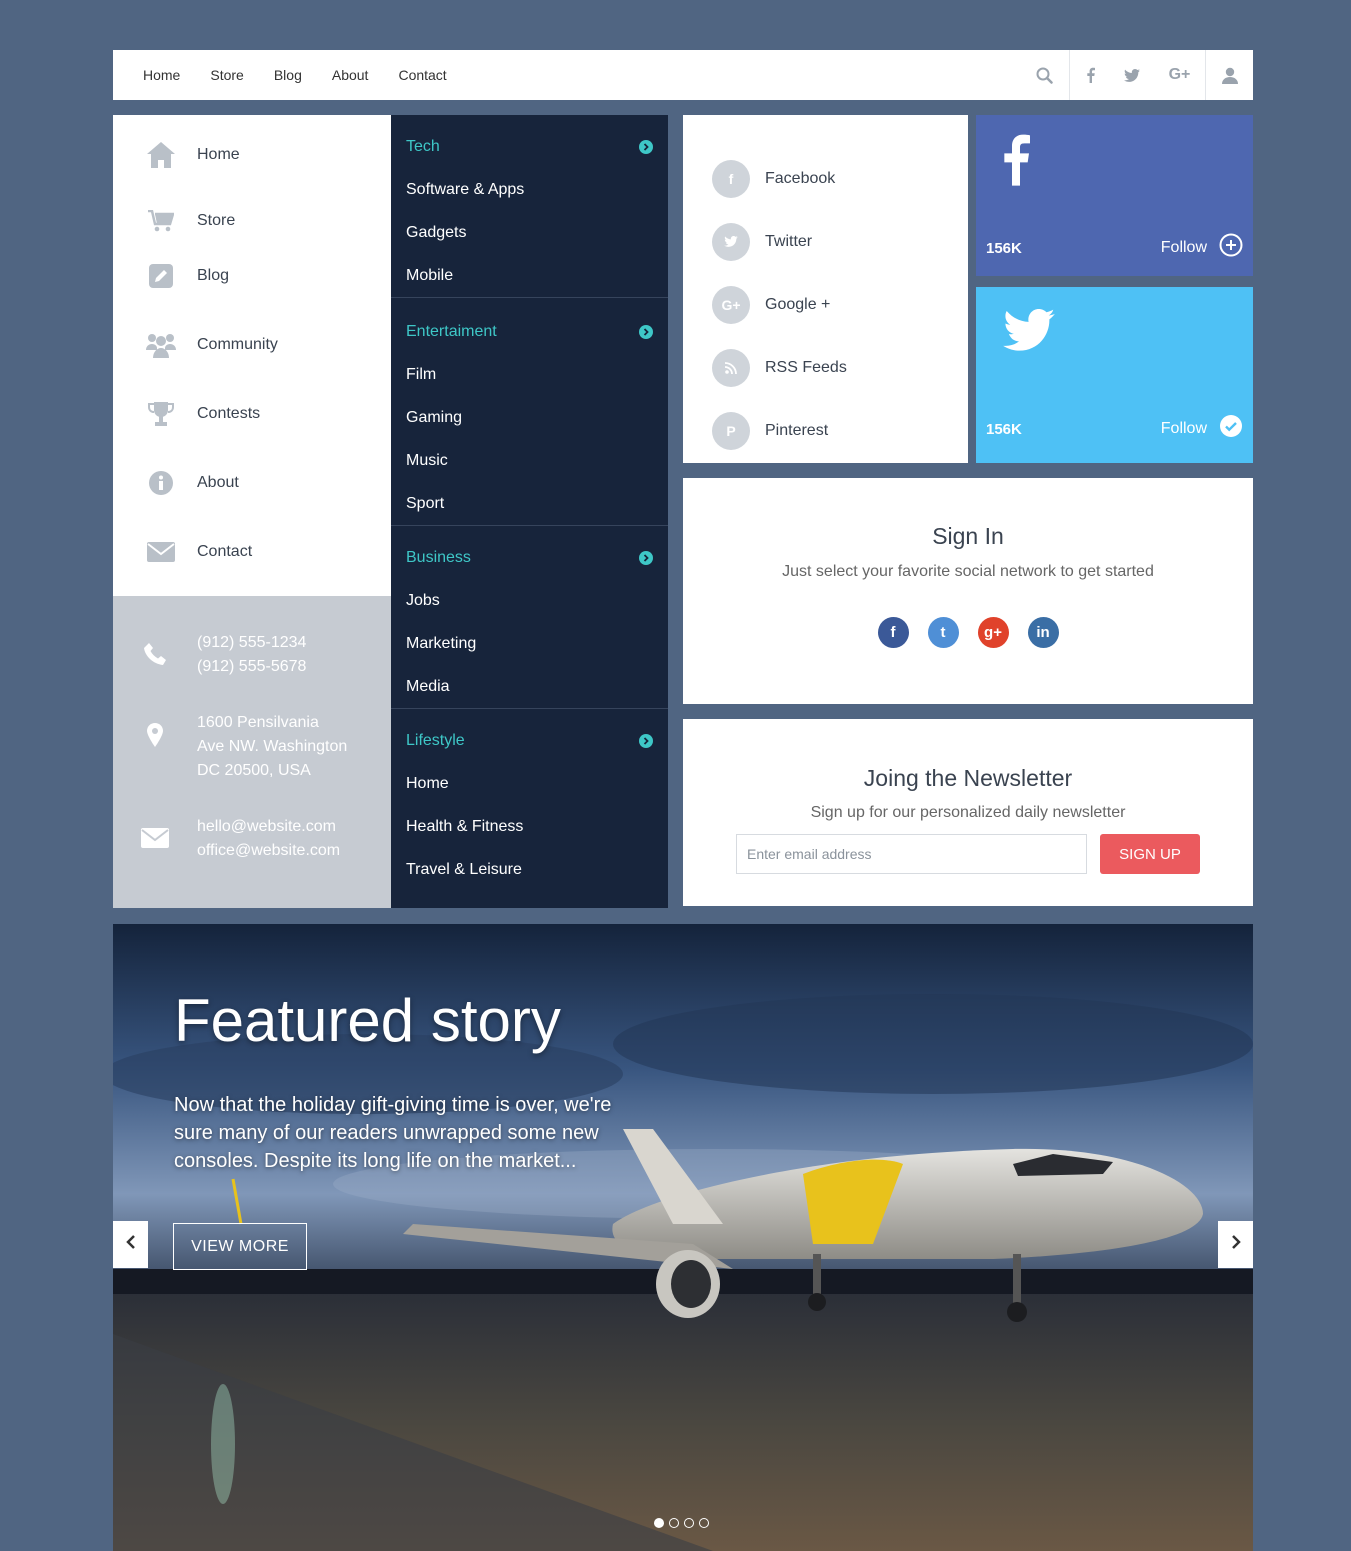 This screenshot has width=1351, height=1551. I want to click on category-group-business: Business Jobs Marketing Media, so click(529, 617).